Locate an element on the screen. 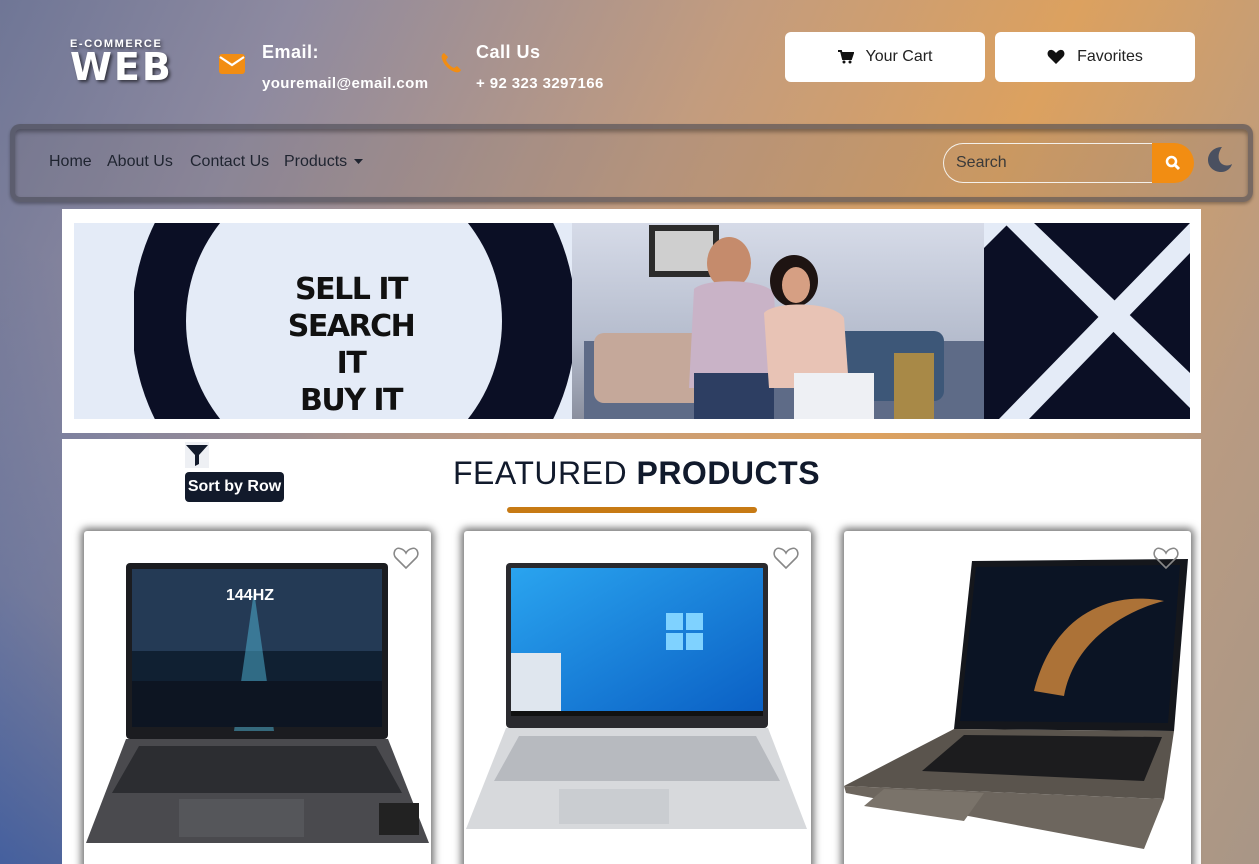 The width and height of the screenshot is (1259, 864). favorites-label: Favorites is located at coordinates (1110, 56).